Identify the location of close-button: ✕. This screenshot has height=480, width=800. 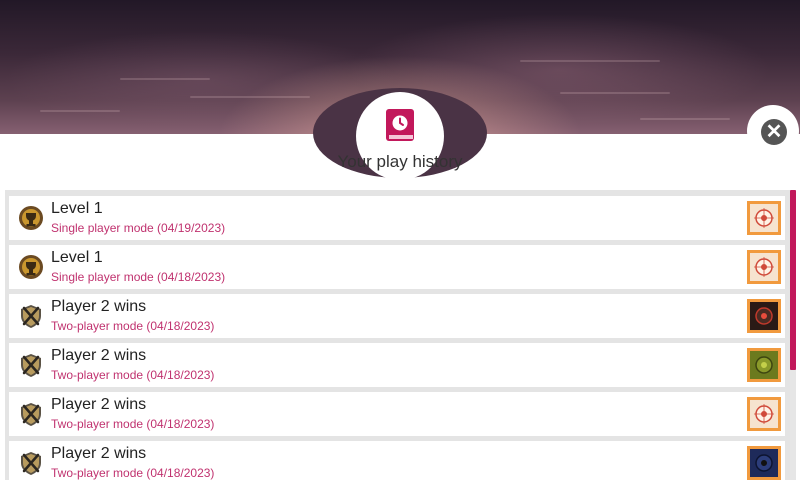
(773, 131).